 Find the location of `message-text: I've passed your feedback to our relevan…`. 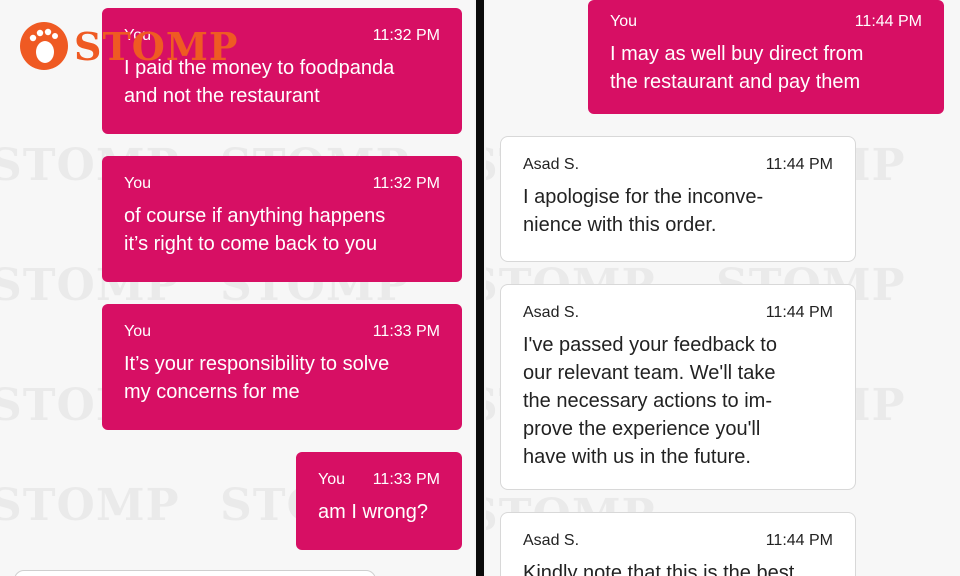

message-text: I've passed your feedback to our relevan… is located at coordinates (650, 401).